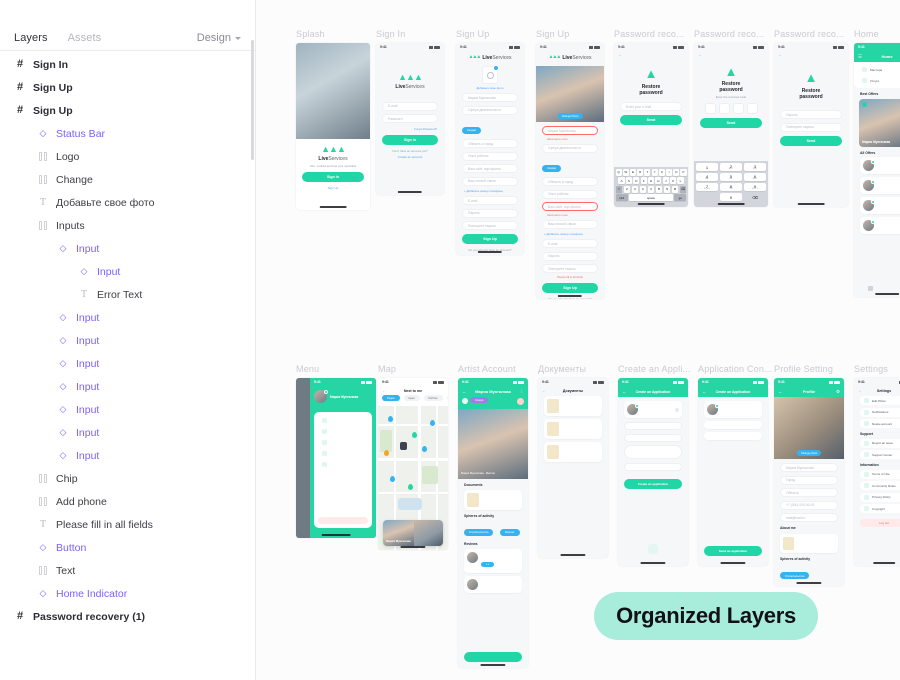 The image size is (900, 680). I want to click on key-r: R, so click(640, 172).